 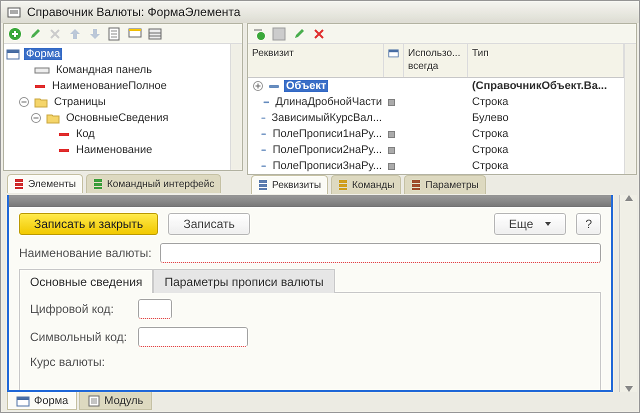 What do you see at coordinates (306, 86) in the screenshot?
I see `attribute-name: Объект` at bounding box center [306, 86].